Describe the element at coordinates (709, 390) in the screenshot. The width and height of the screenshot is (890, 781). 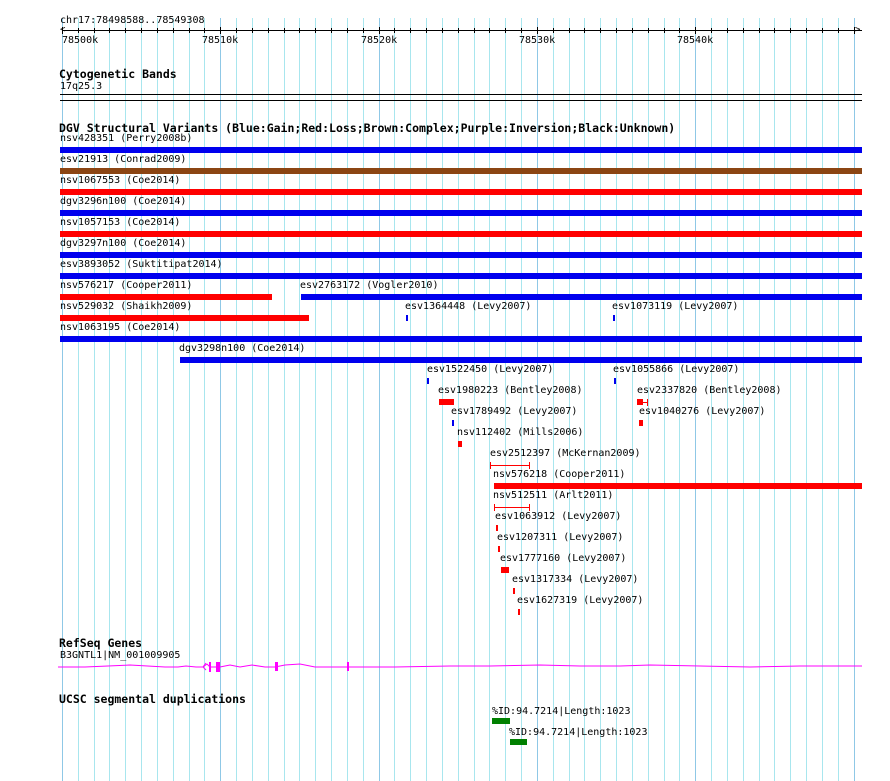
I see `variant-label: esv2337820 (Bentley2008)` at that location.